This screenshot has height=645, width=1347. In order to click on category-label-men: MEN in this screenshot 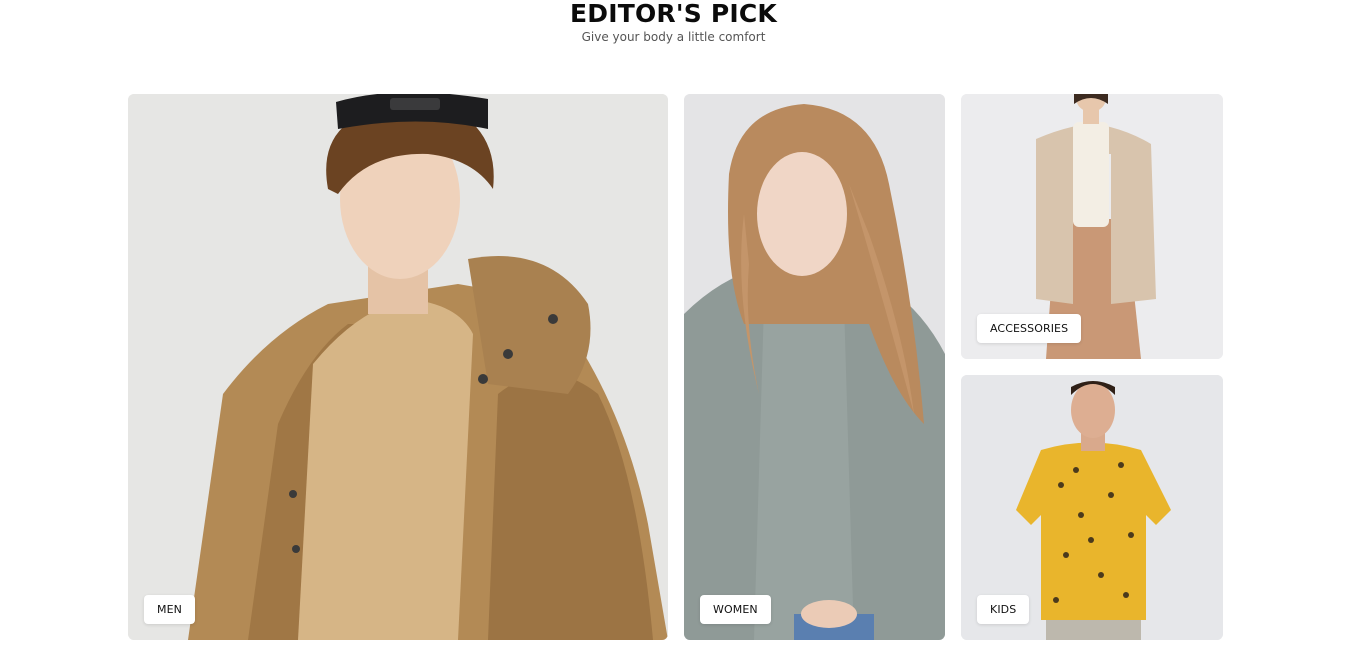, I will do `click(169, 609)`.